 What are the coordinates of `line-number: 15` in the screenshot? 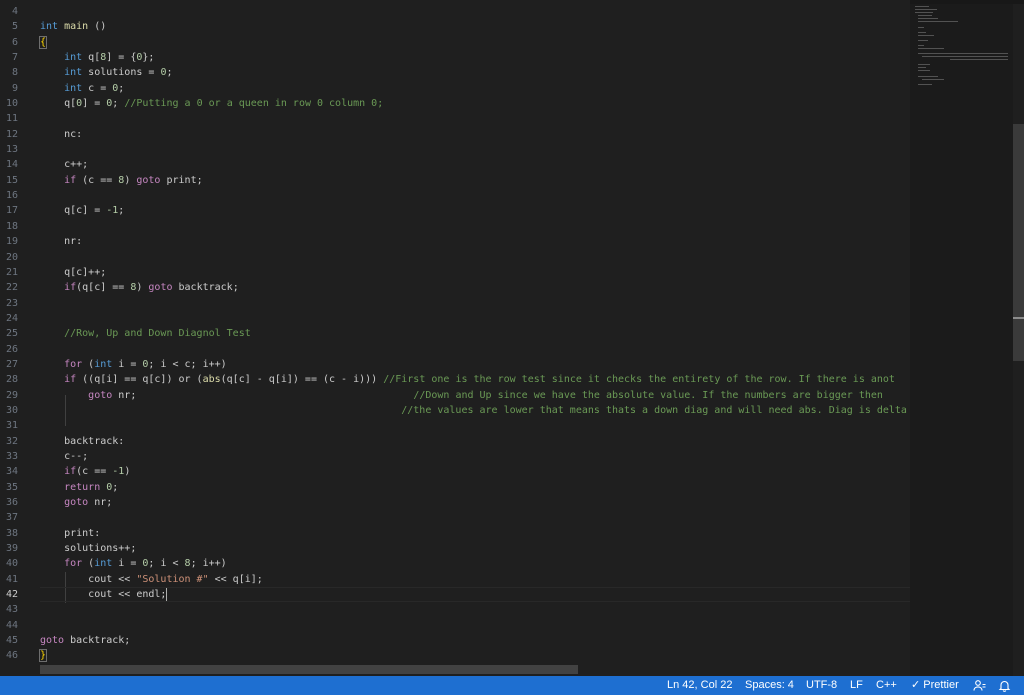 It's located at (11, 180).